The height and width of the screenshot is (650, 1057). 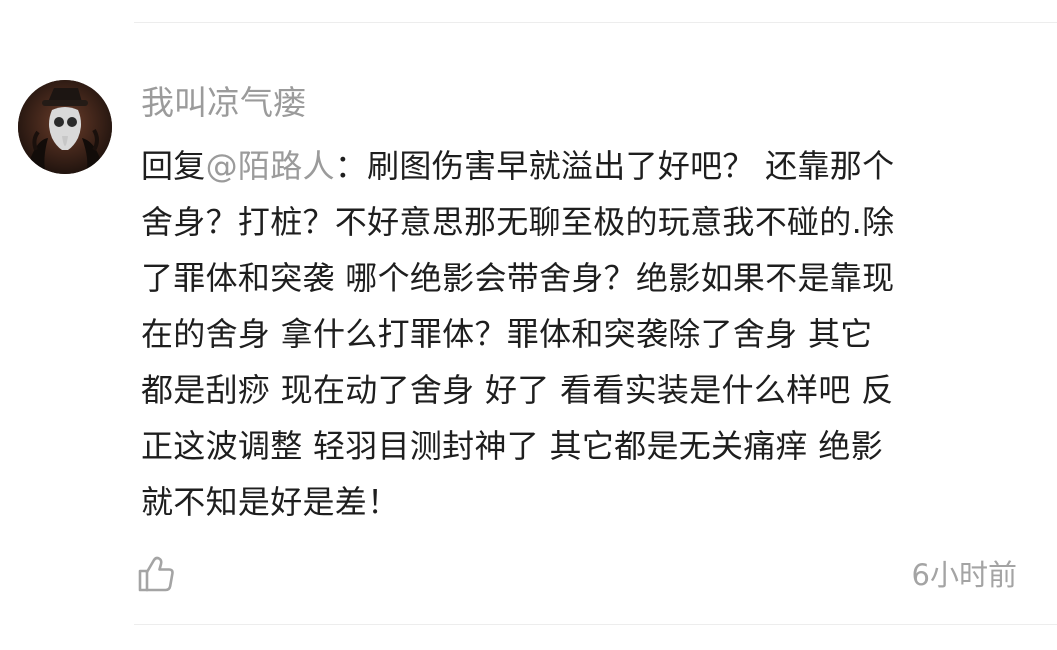 What do you see at coordinates (517, 390) in the screenshot?
I see `comment-line: 都是刮痧 现在动了舍身 好了 看看实装是什么样吧 反` at bounding box center [517, 390].